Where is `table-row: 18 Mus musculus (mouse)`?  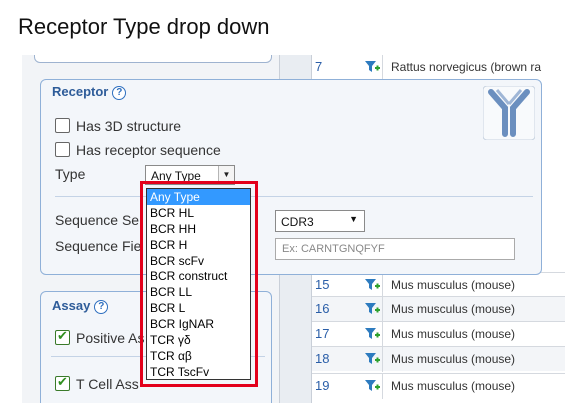
table-row: 18 Mus musculus (mouse) is located at coordinates (438, 359).